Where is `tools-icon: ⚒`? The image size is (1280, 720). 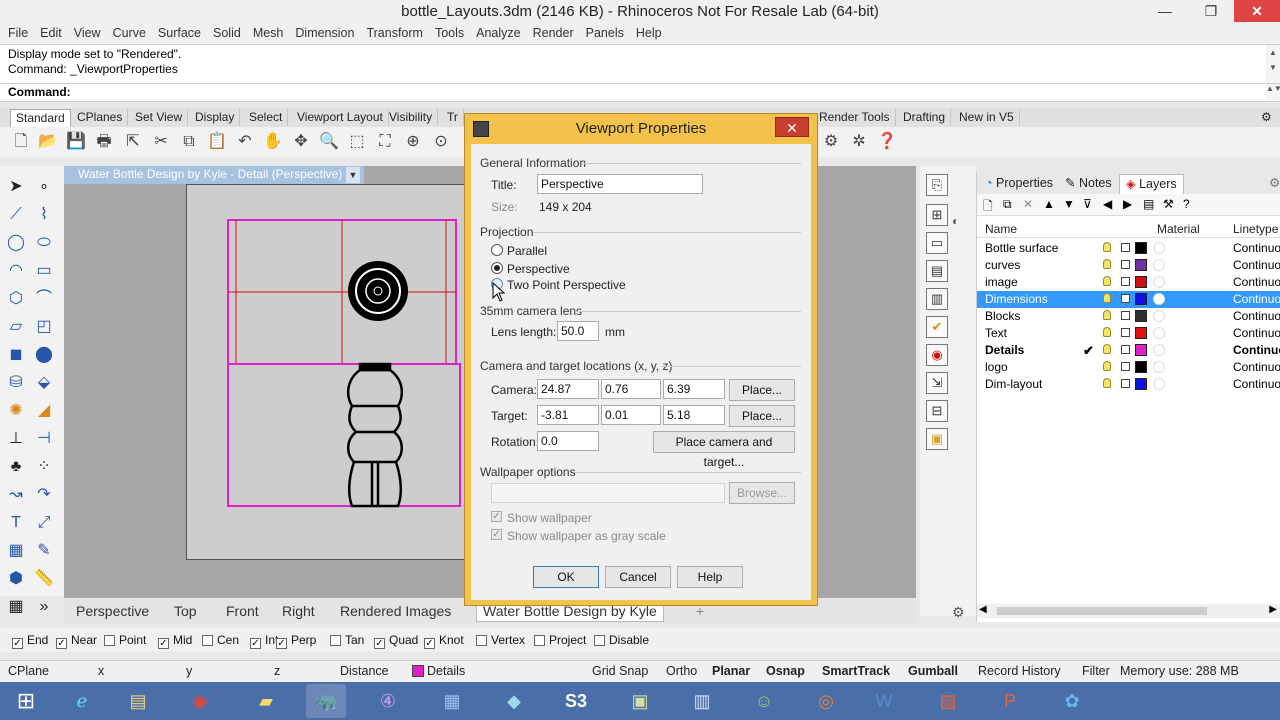
tools-icon: ⚒ is located at coordinates (1168, 204).